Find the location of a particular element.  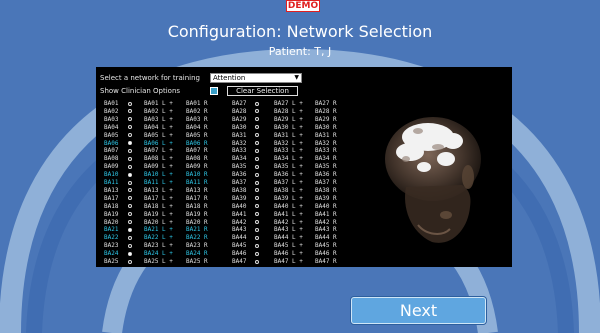

left-hemisphere-option: BA34 L + is located at coordinates (288, 158).